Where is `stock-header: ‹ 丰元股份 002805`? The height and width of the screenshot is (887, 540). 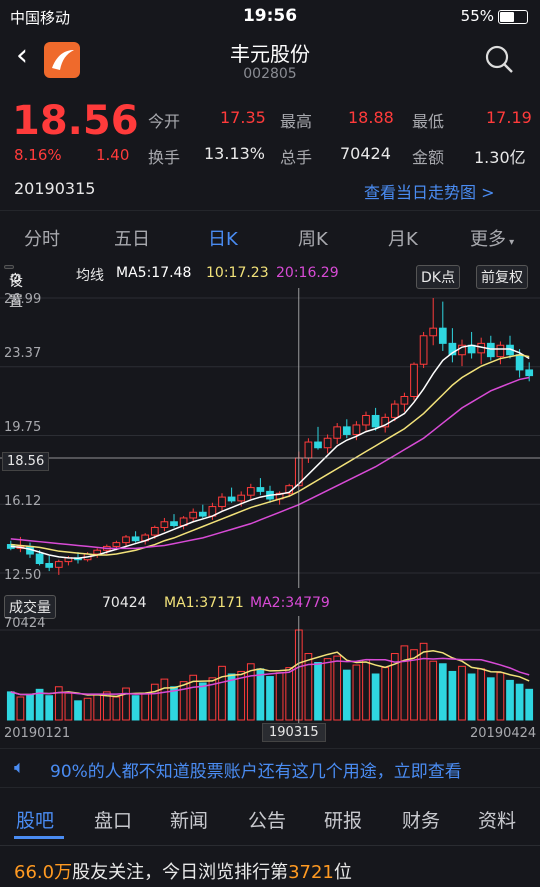 stock-header: ‹ 丰元股份 002805 is located at coordinates (270, 63).